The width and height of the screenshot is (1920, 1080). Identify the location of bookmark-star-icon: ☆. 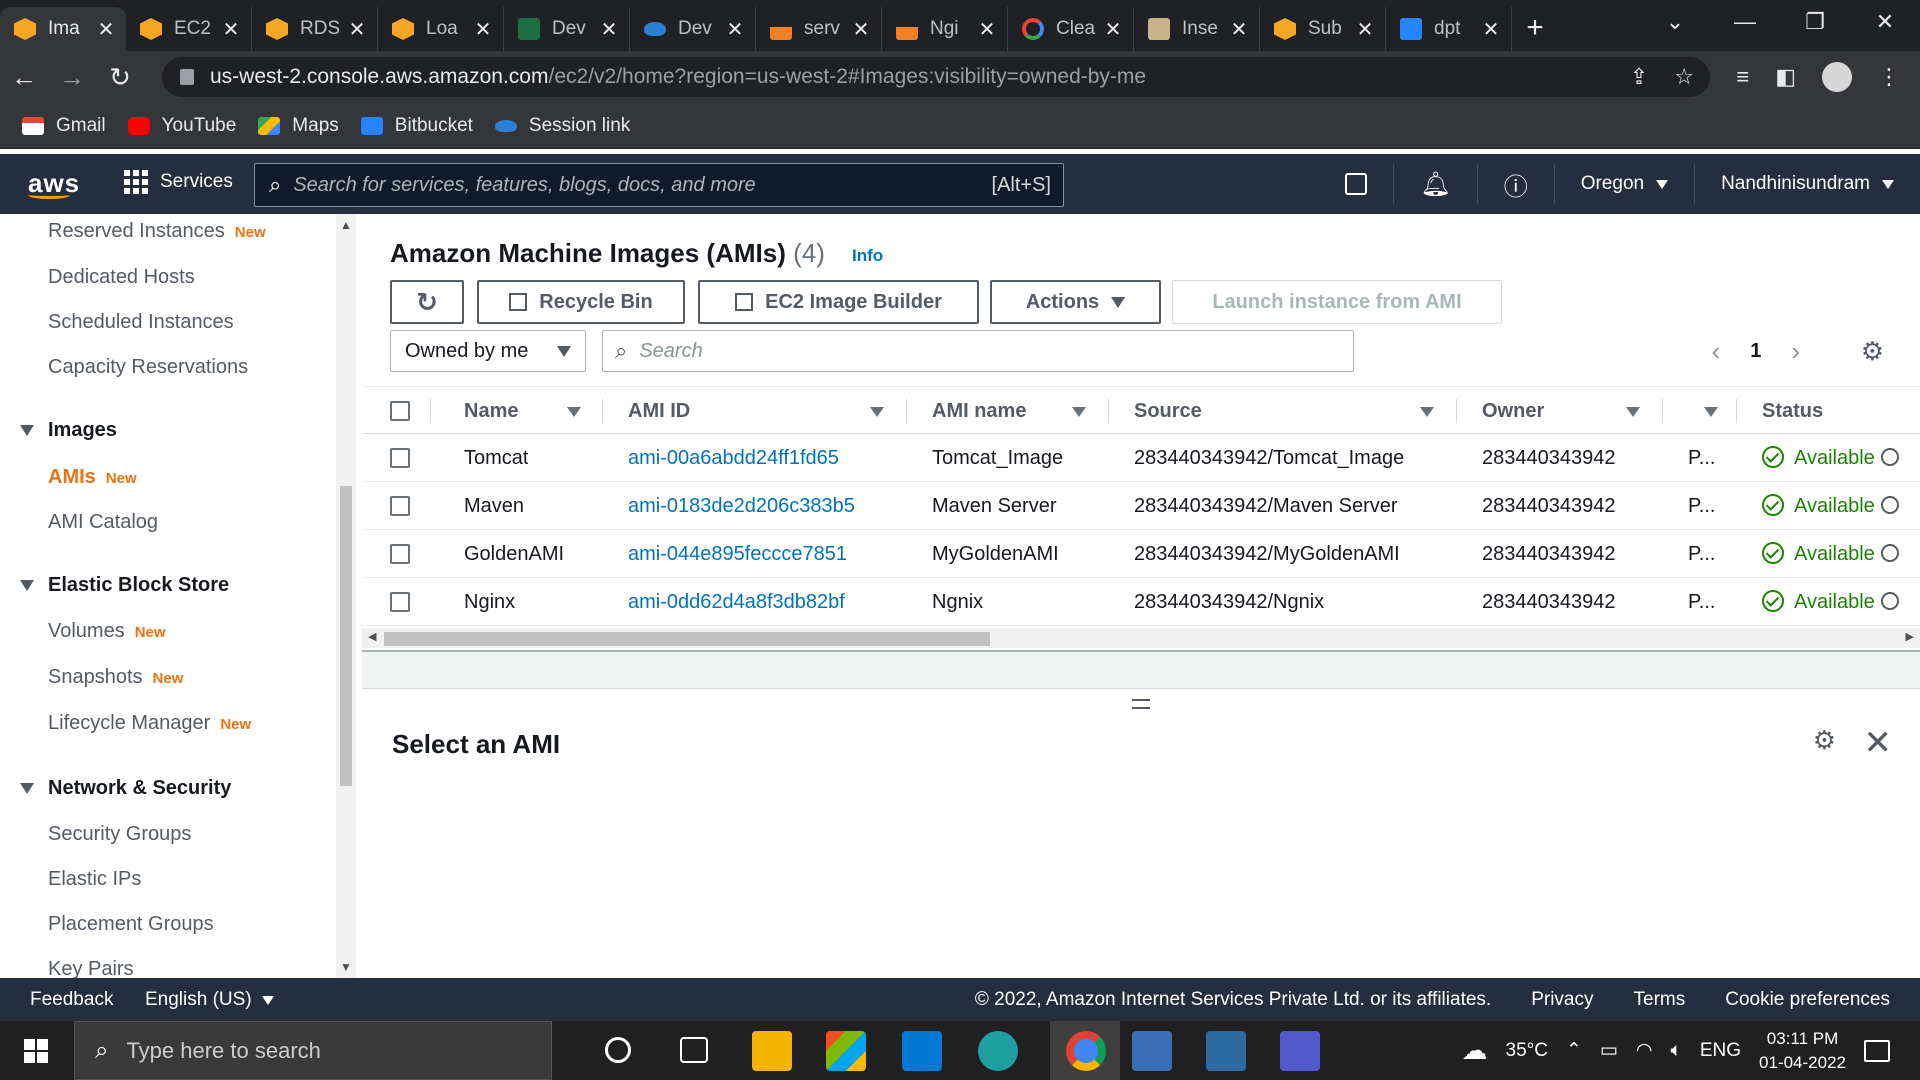
(1684, 77).